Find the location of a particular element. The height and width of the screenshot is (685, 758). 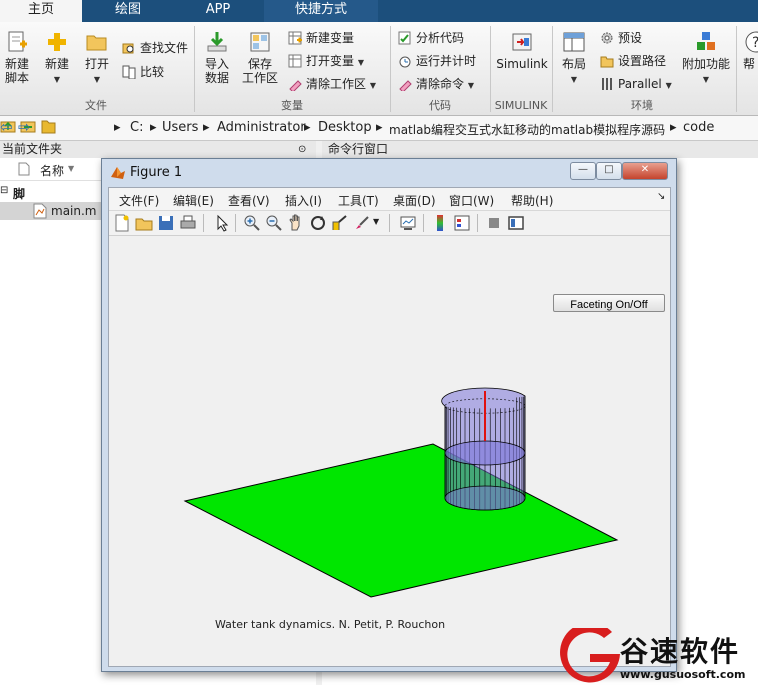

brand-name: 谷速软件 is located at coordinates (680, 651).